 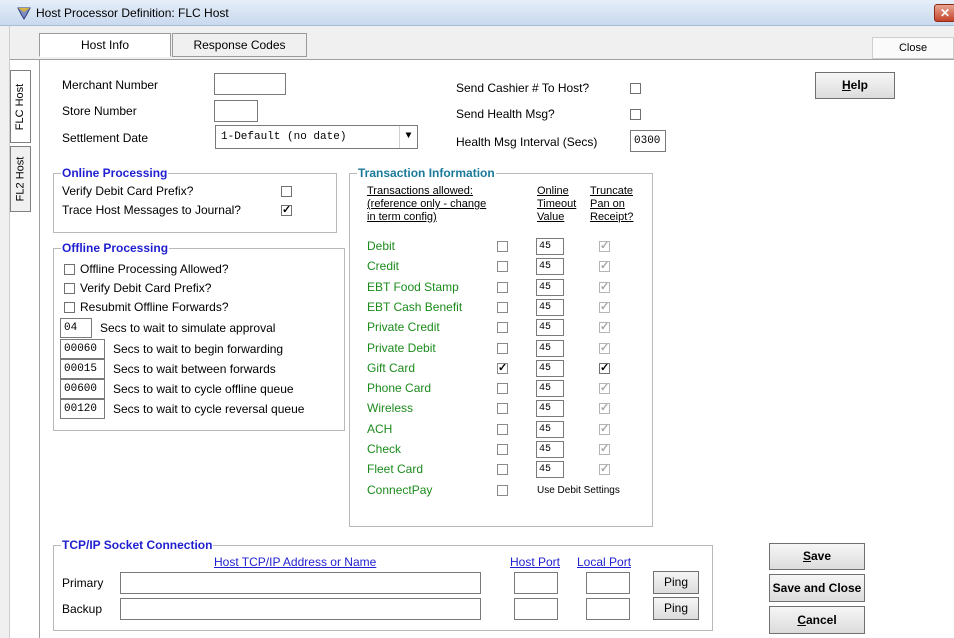 I want to click on side-tab-label: FL2 Host, so click(x=20, y=179).